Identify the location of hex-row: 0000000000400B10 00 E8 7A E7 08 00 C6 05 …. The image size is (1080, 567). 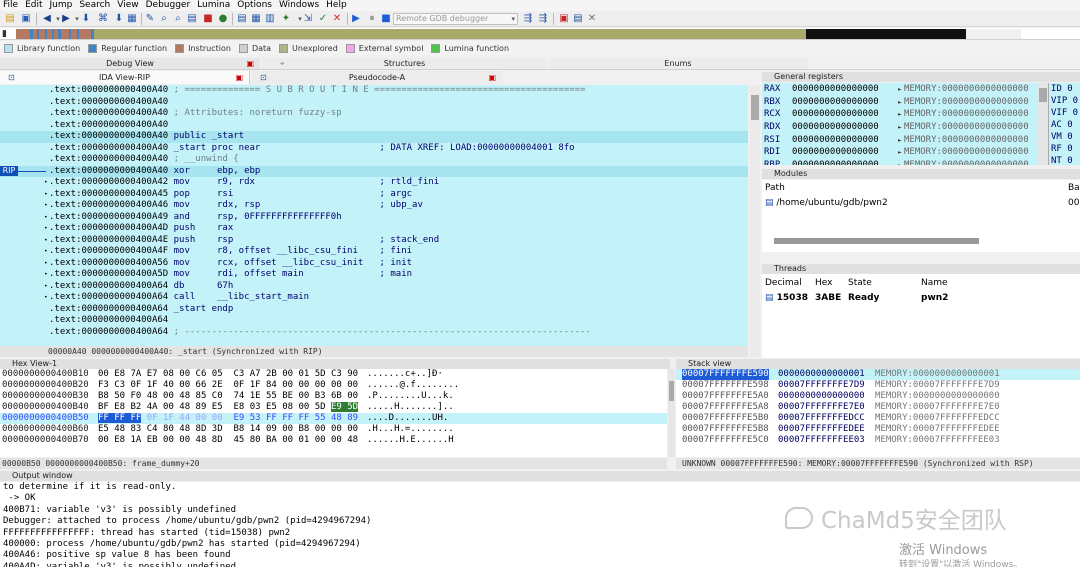
(333, 374).